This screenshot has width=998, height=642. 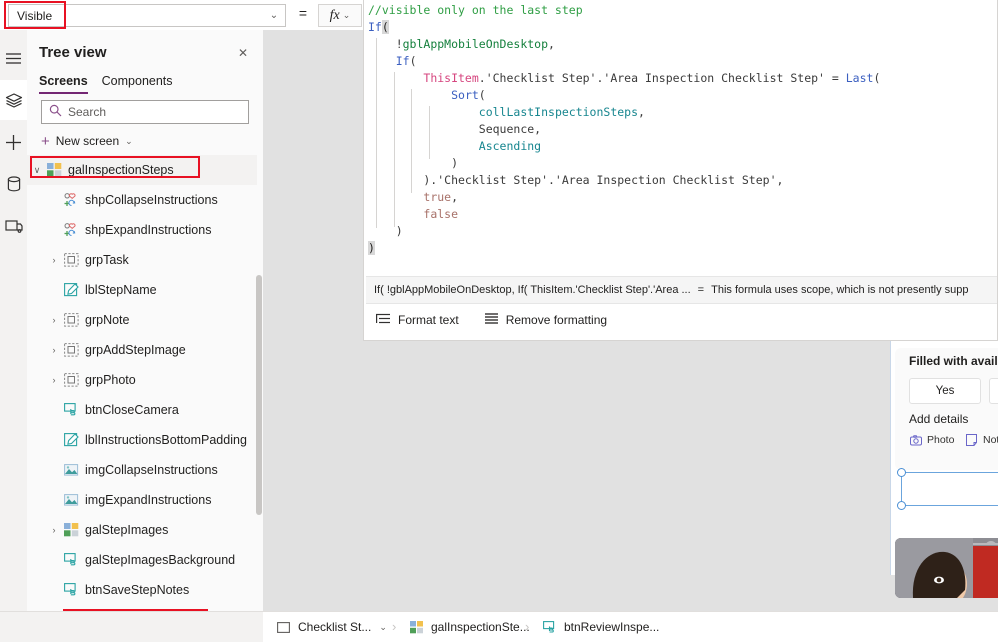 What do you see at coordinates (945, 391) in the screenshot?
I see `answer-yes-button: Yes` at bounding box center [945, 391].